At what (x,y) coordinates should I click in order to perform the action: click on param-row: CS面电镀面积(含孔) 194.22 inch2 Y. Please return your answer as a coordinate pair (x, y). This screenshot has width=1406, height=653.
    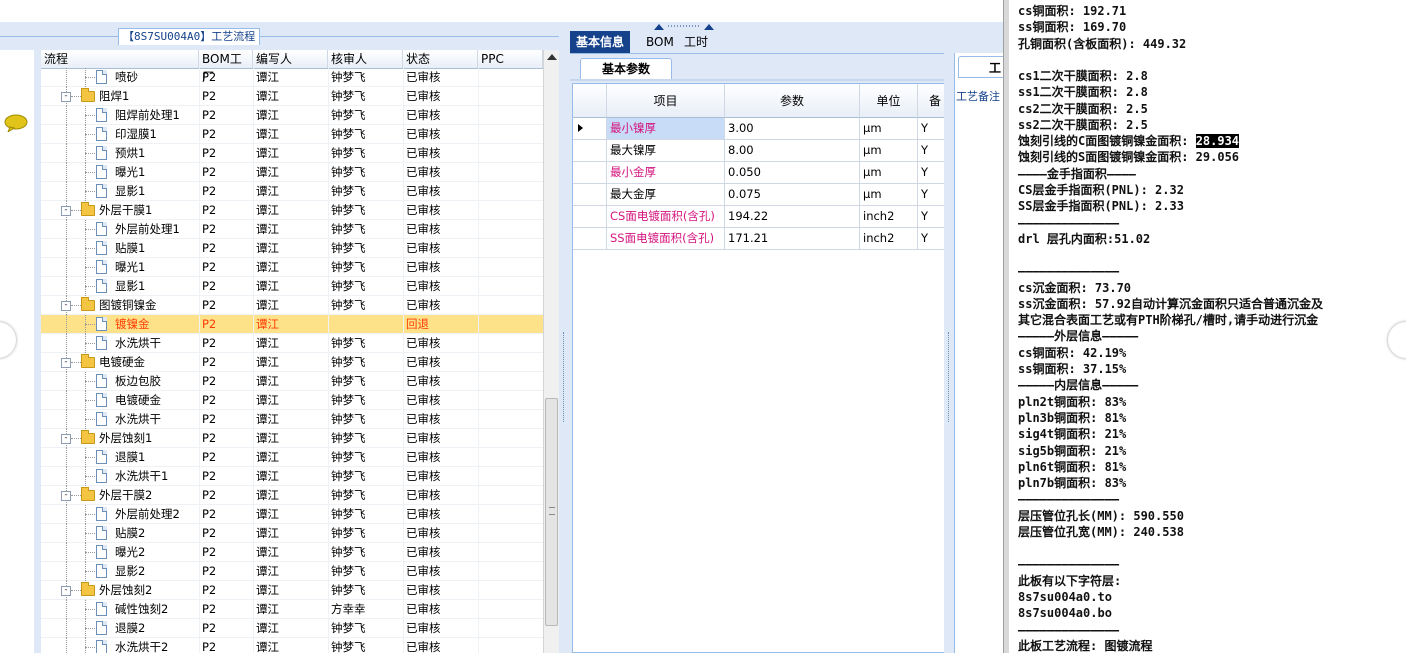
    Looking at the image, I should click on (759, 217).